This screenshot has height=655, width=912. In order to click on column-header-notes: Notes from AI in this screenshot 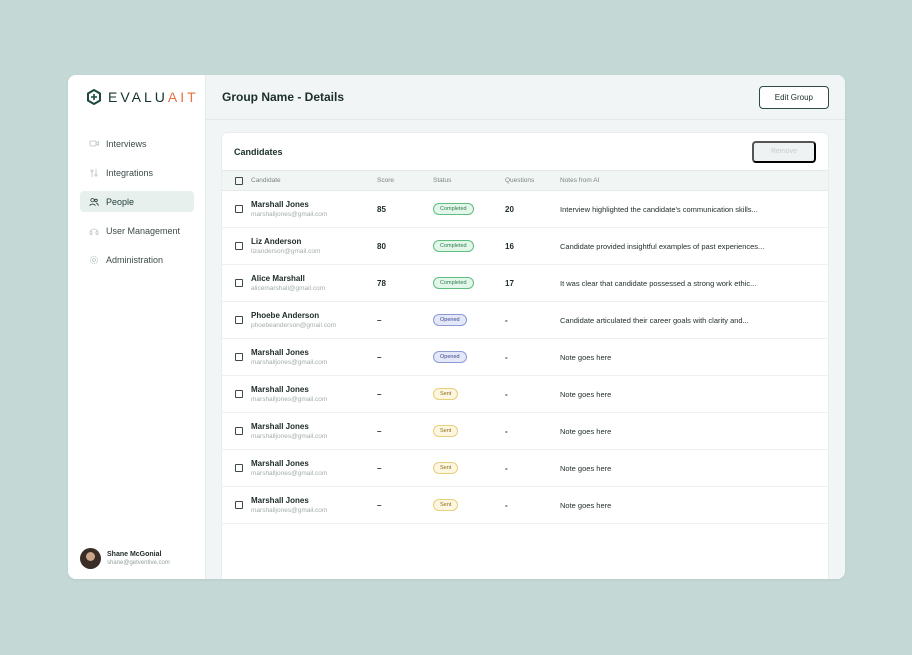, I will do `click(694, 181)`.